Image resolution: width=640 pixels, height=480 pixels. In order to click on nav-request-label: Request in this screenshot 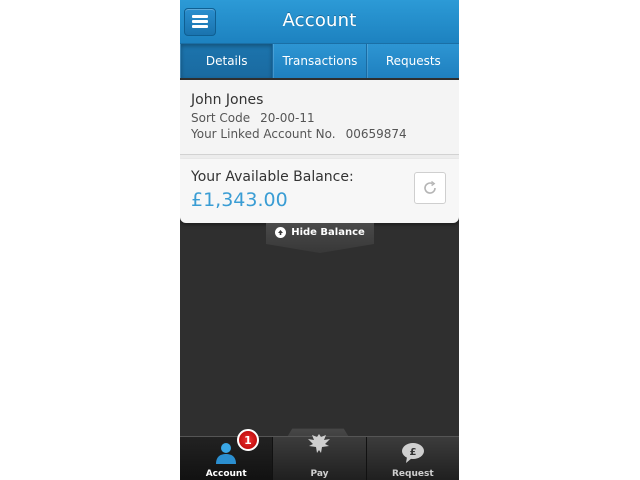, I will do `click(412, 474)`.